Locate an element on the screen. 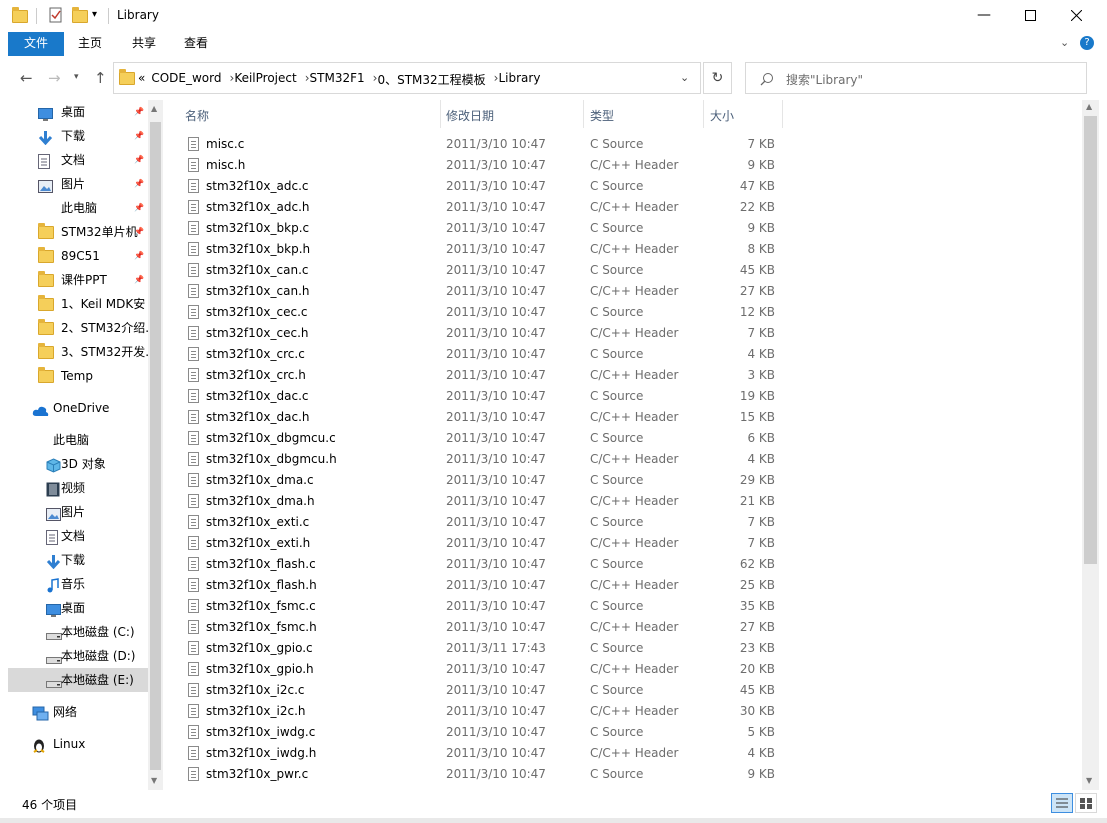  nav-item: 3D 对象 is located at coordinates (82, 464).